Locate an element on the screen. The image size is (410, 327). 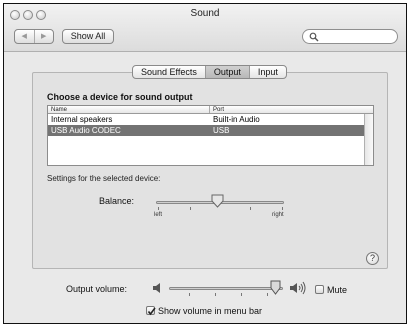
checkmark-icon is located at coordinates (151, 311).